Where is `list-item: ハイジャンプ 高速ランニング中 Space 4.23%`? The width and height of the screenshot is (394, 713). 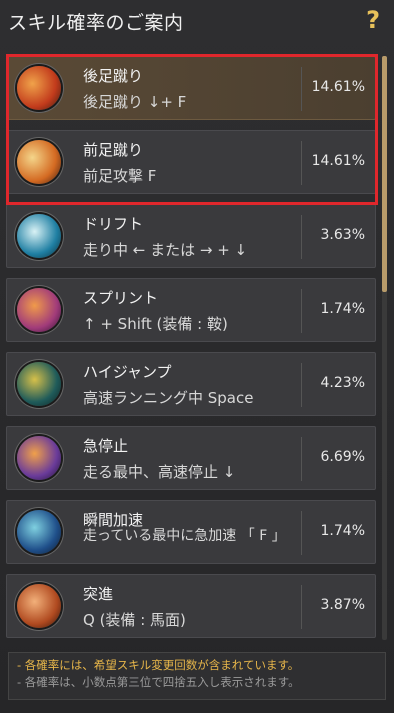 list-item: ハイジャンプ 高速ランニング中 Space 4.23% is located at coordinates (191, 384).